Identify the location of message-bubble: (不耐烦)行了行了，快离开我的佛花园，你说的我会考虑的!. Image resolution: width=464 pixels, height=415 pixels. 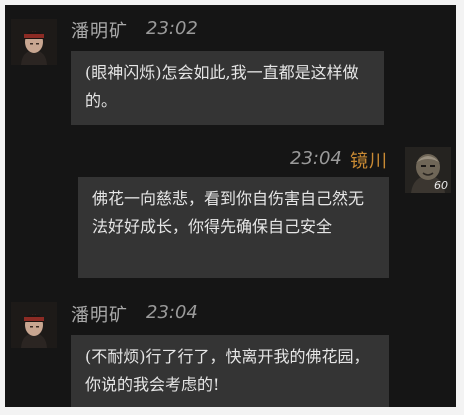
(230, 371).